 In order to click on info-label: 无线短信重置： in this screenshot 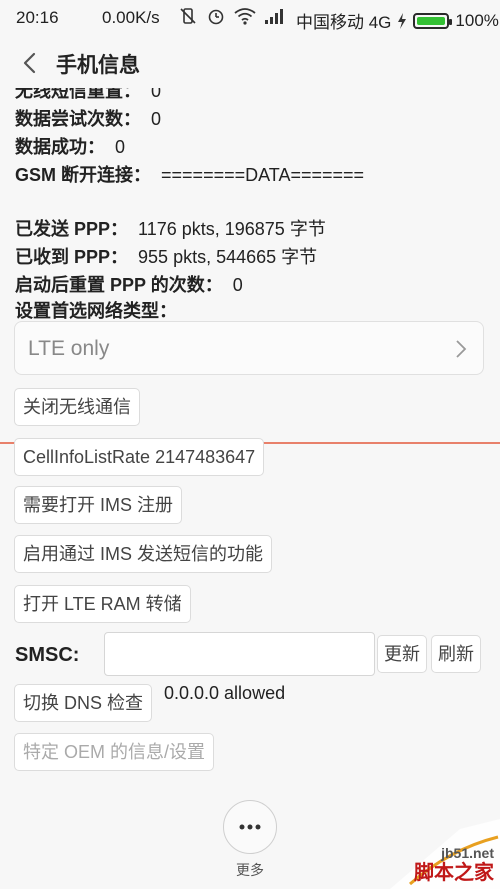, I will do `click(78, 94)`.